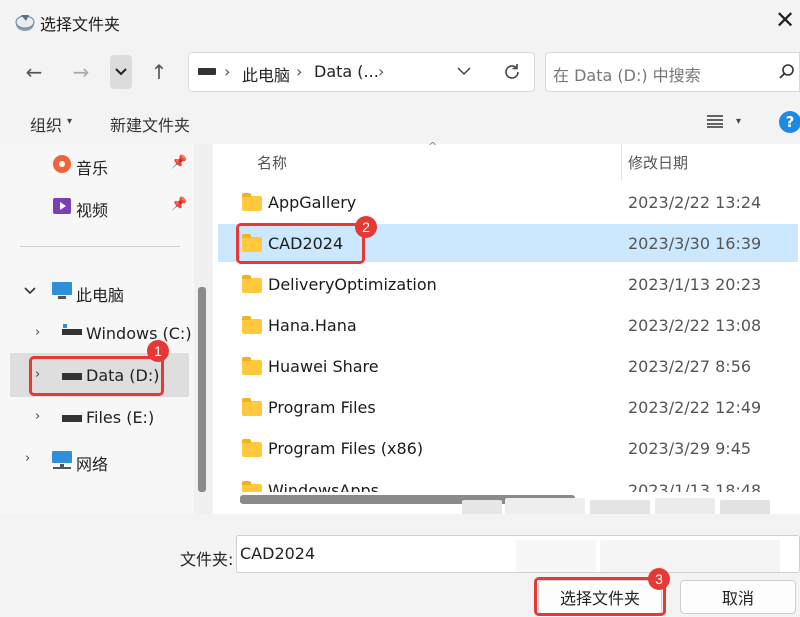 This screenshot has width=800, height=617. What do you see at coordinates (785, 20) in the screenshot?
I see `close-icon: ✕` at bounding box center [785, 20].